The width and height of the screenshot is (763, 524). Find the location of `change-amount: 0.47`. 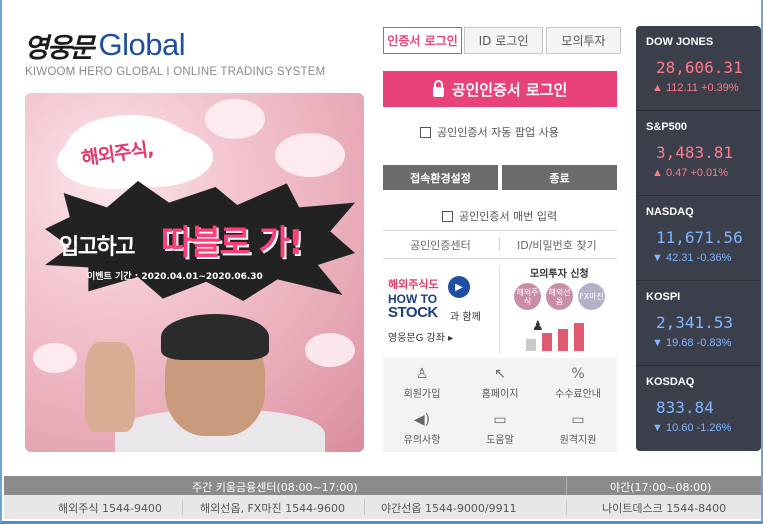

change-amount: 0.47 is located at coordinates (676, 173).